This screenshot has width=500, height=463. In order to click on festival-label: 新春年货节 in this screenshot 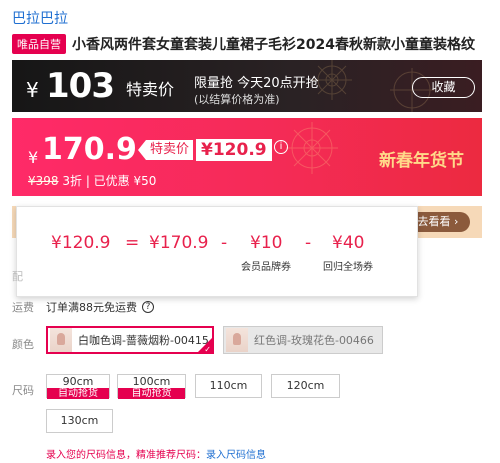, I will do `click(421, 161)`.